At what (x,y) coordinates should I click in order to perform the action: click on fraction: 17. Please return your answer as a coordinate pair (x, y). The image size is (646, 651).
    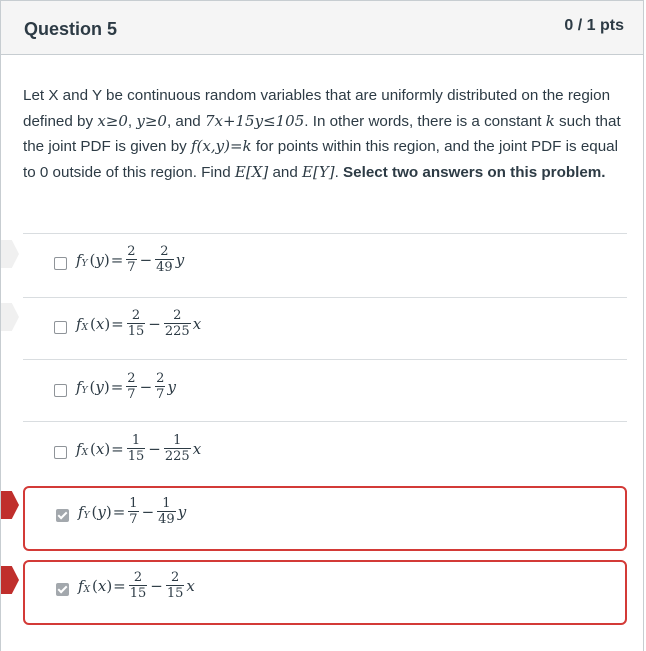
    Looking at the image, I should click on (133, 511).